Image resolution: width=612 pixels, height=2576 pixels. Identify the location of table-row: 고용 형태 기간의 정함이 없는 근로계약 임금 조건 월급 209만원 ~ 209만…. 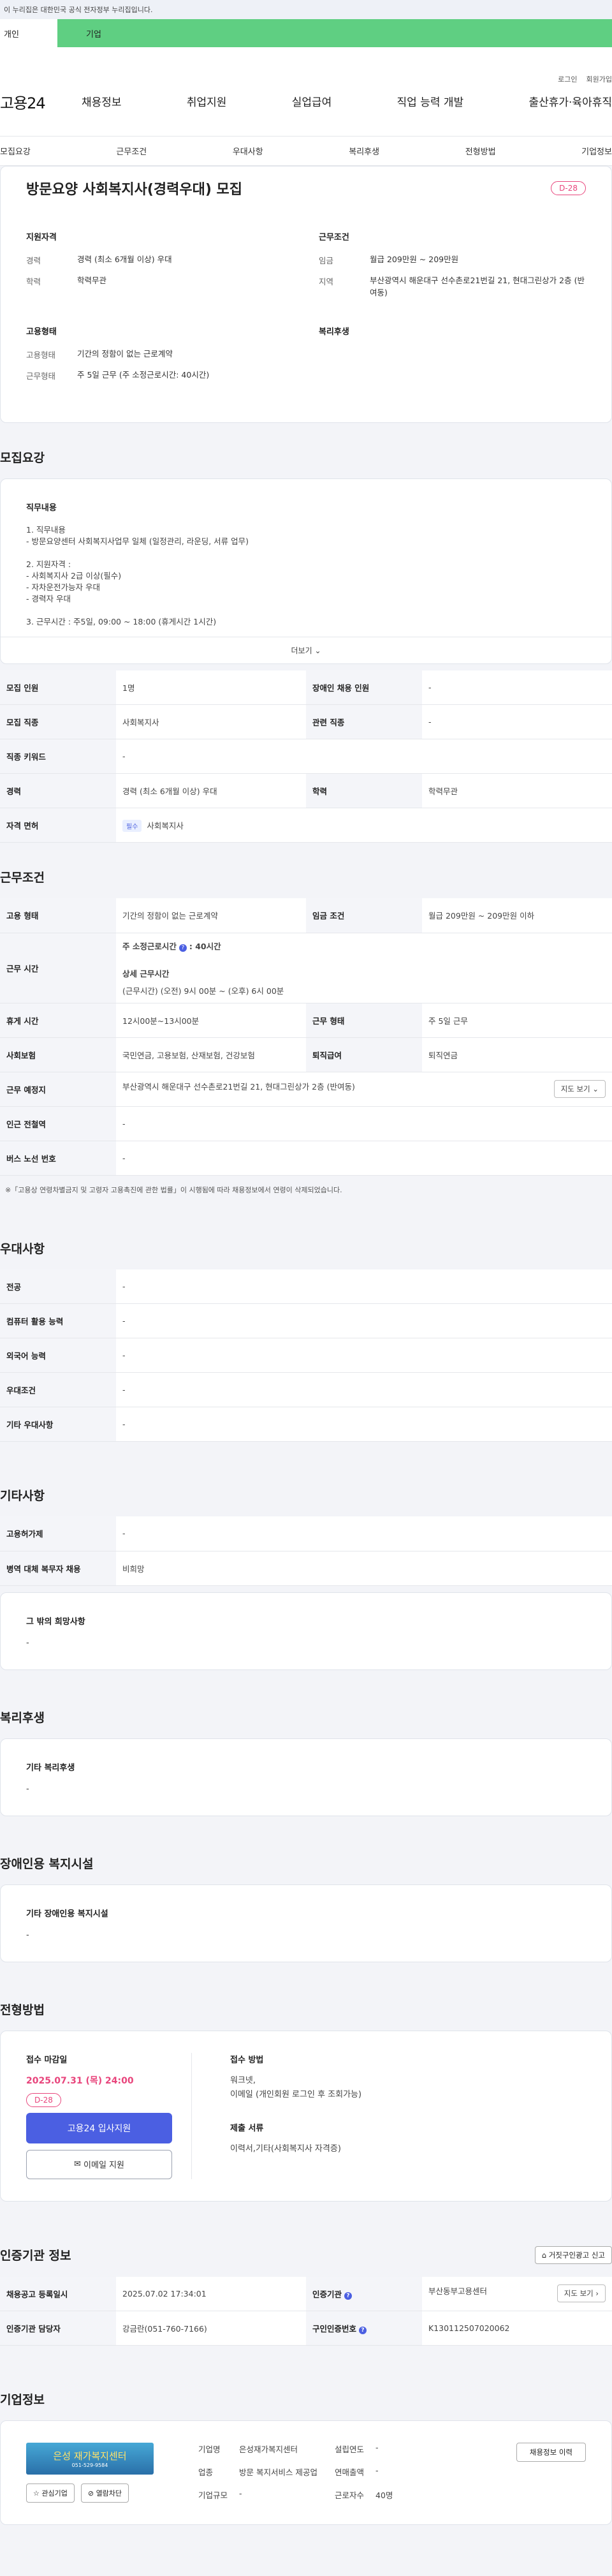
(306, 915).